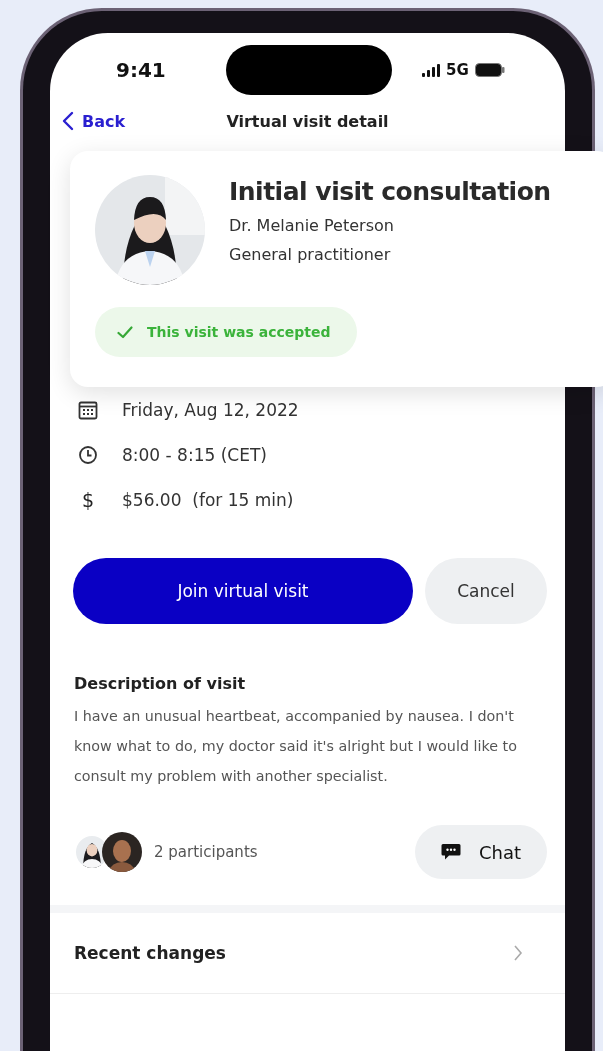  Describe the element at coordinates (450, 852) in the screenshot. I see `chat-bubble-icon` at that location.